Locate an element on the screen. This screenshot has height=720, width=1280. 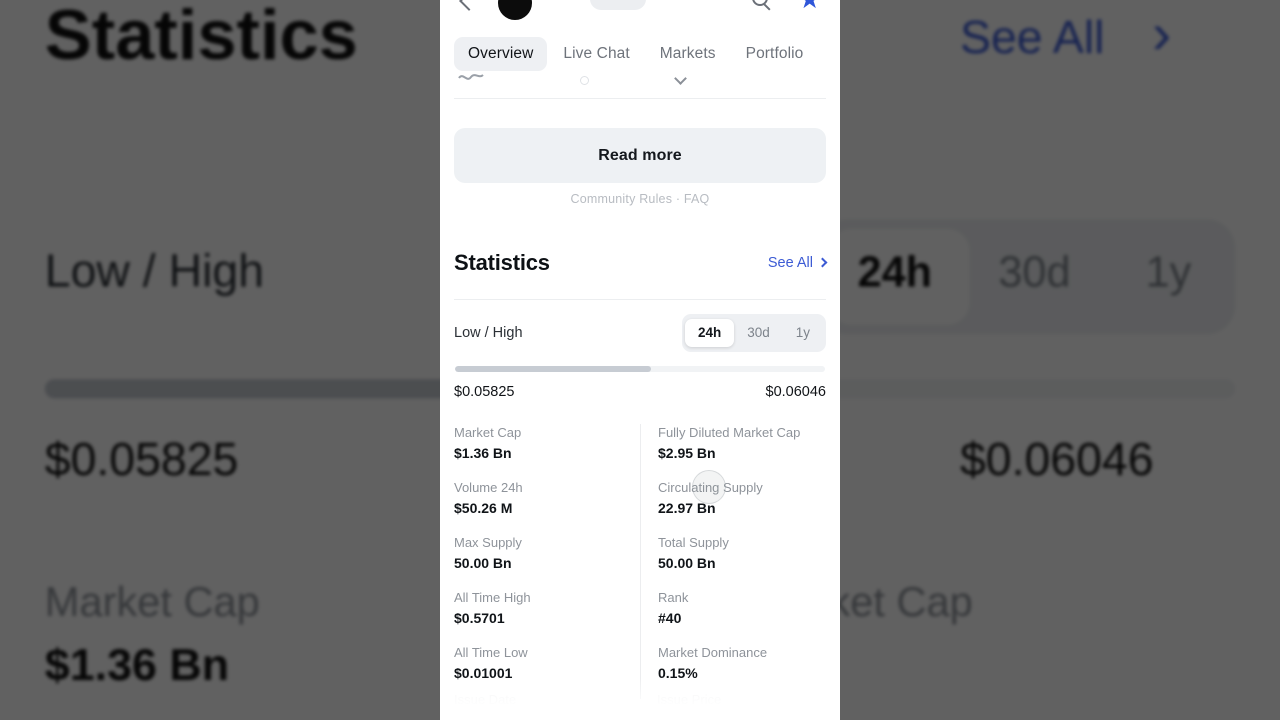
tab-bar: Overview Live Chat Markets Portfolio is located at coordinates (640, 54).